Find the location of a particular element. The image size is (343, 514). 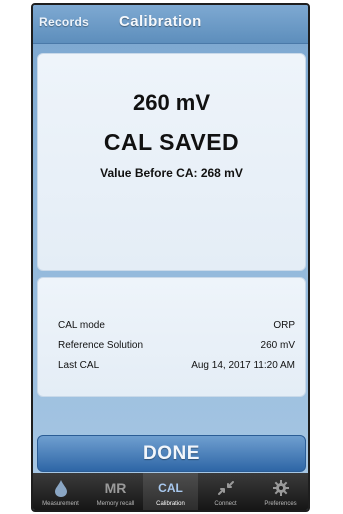

info-label: CAL mode is located at coordinates (81, 325).